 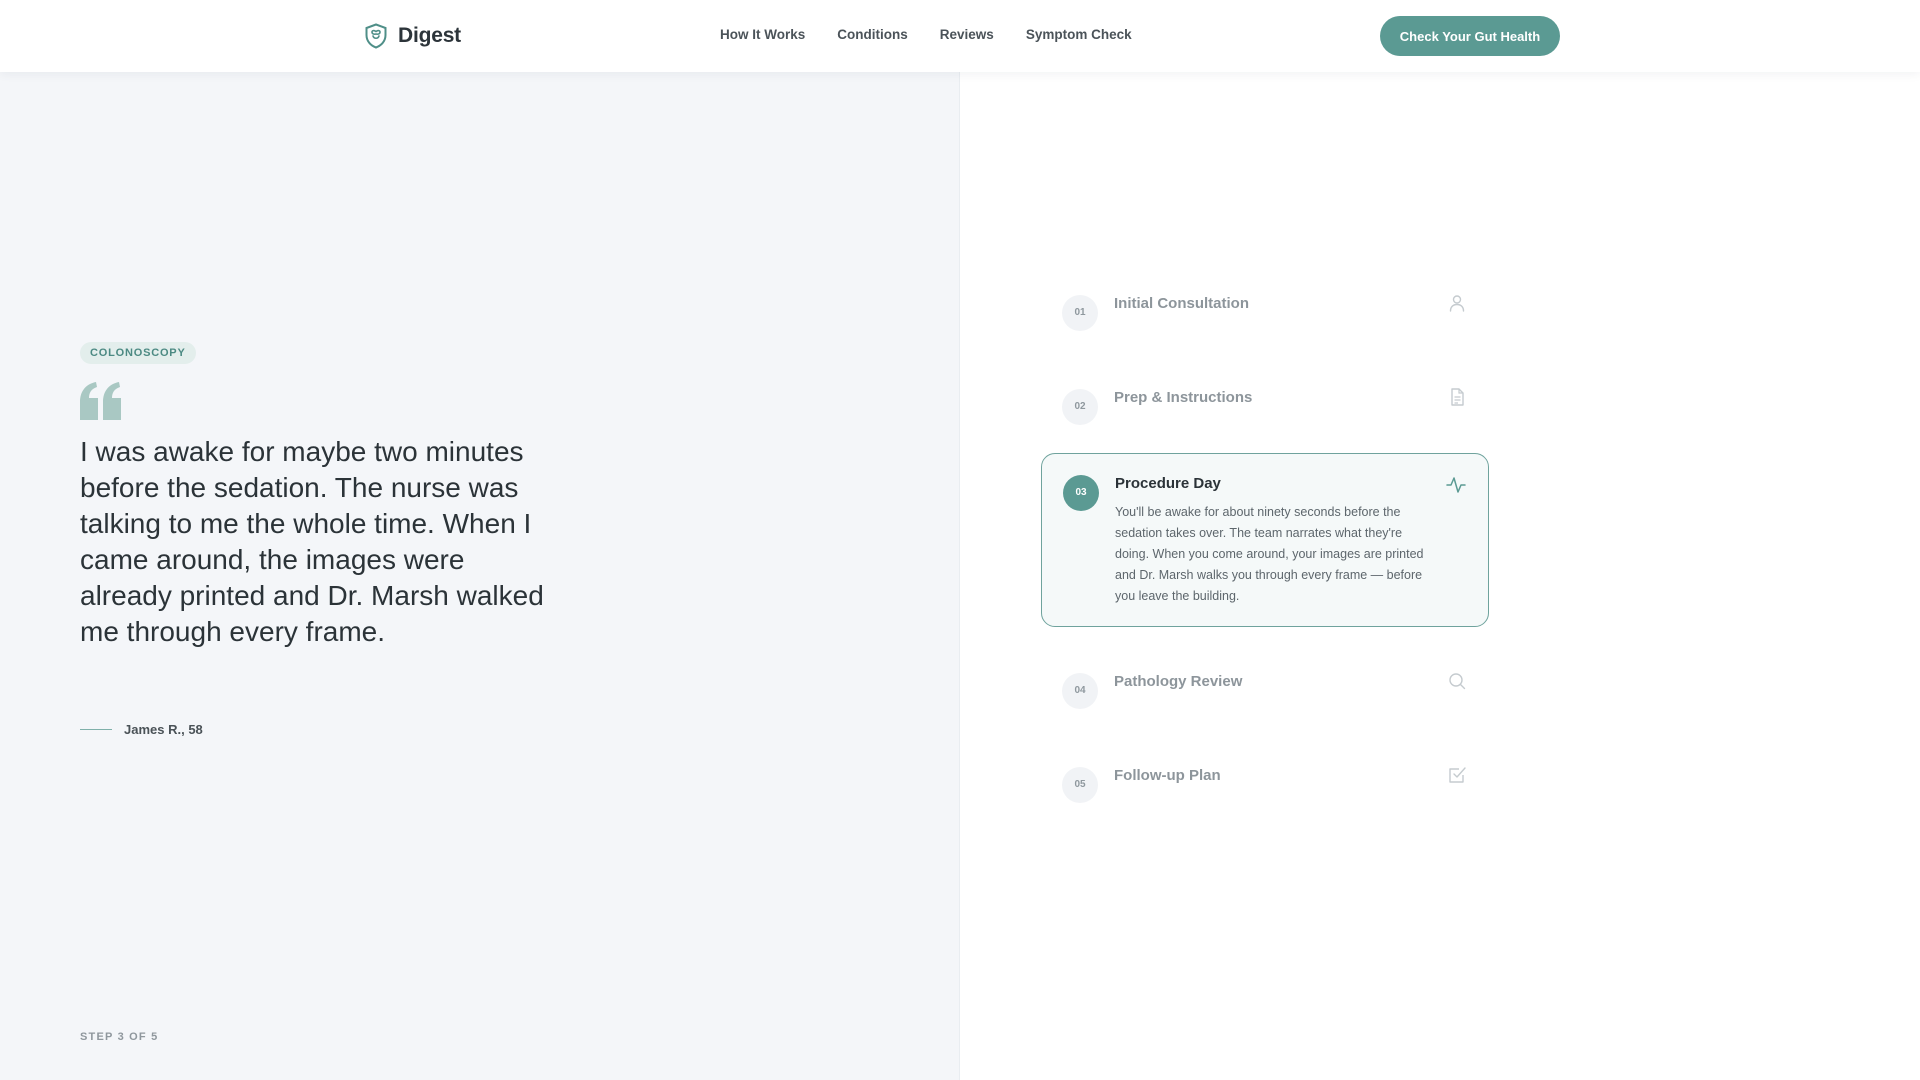 What do you see at coordinates (1470, 36) in the screenshot?
I see `check-gut-health-button: Check Your Gut Health` at bounding box center [1470, 36].